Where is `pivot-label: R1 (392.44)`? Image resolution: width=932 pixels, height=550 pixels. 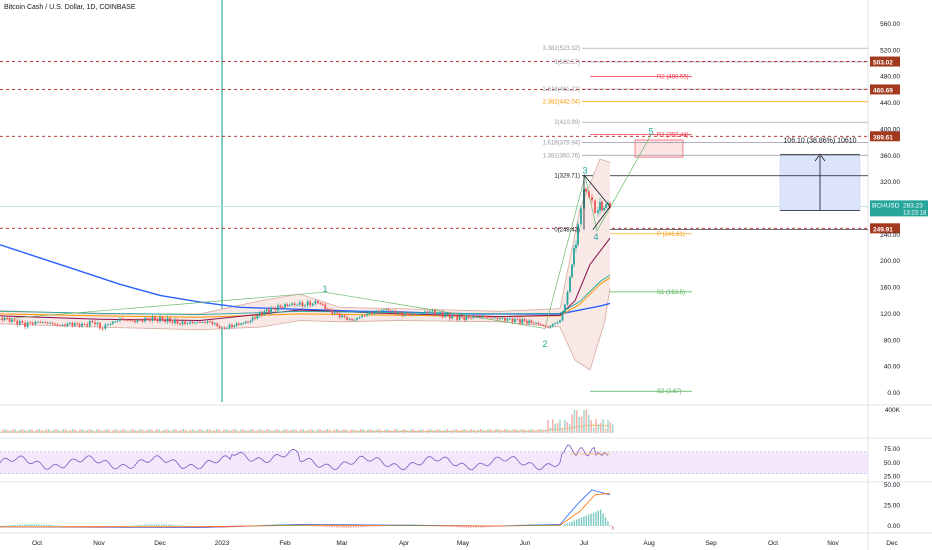
pivot-label: R1 (392.44) is located at coordinates (673, 135).